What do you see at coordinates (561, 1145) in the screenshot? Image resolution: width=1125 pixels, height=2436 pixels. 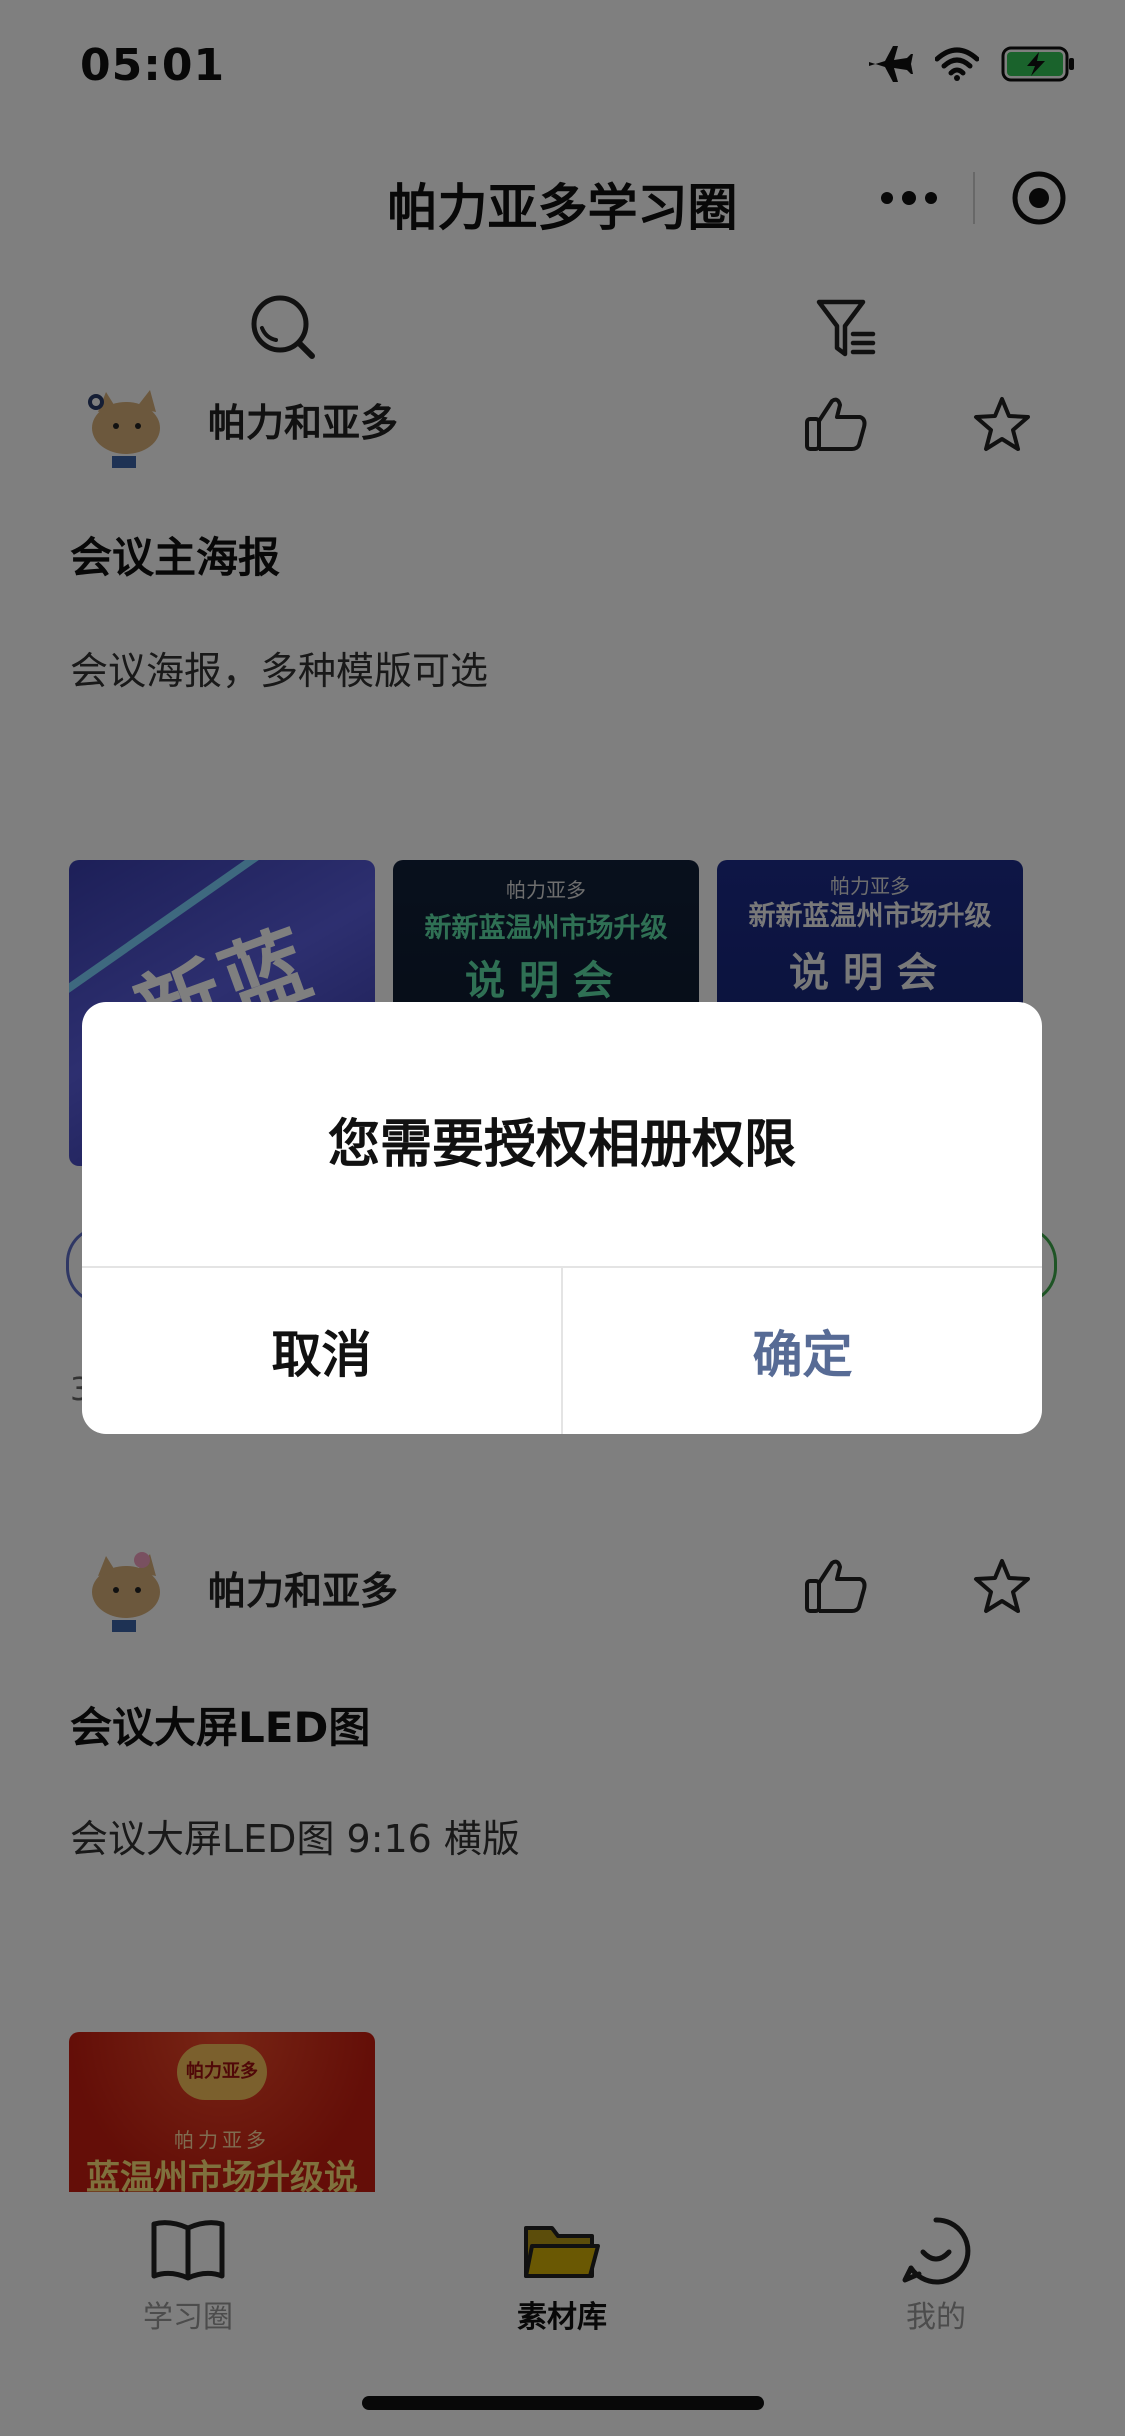 I see `dialog-message: 您需要授权相册权限` at bounding box center [561, 1145].